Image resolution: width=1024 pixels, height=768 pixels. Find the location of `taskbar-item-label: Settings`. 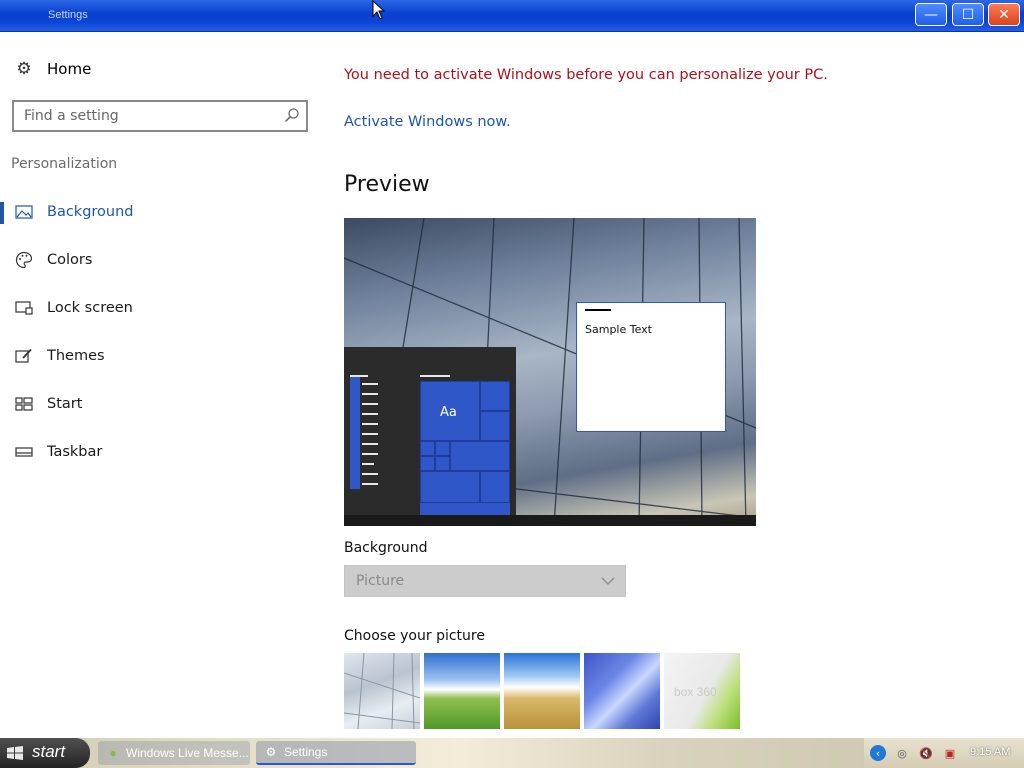

taskbar-item-label: Settings is located at coordinates (306, 752).